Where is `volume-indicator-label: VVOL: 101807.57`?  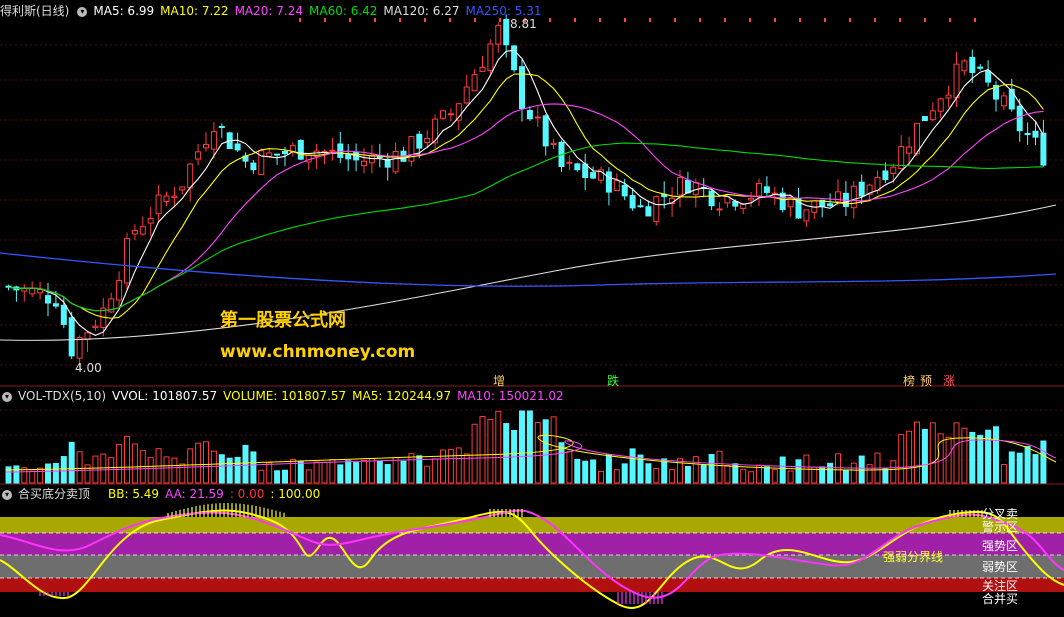 volume-indicator-label: VVOL: 101807.57 is located at coordinates (165, 396).